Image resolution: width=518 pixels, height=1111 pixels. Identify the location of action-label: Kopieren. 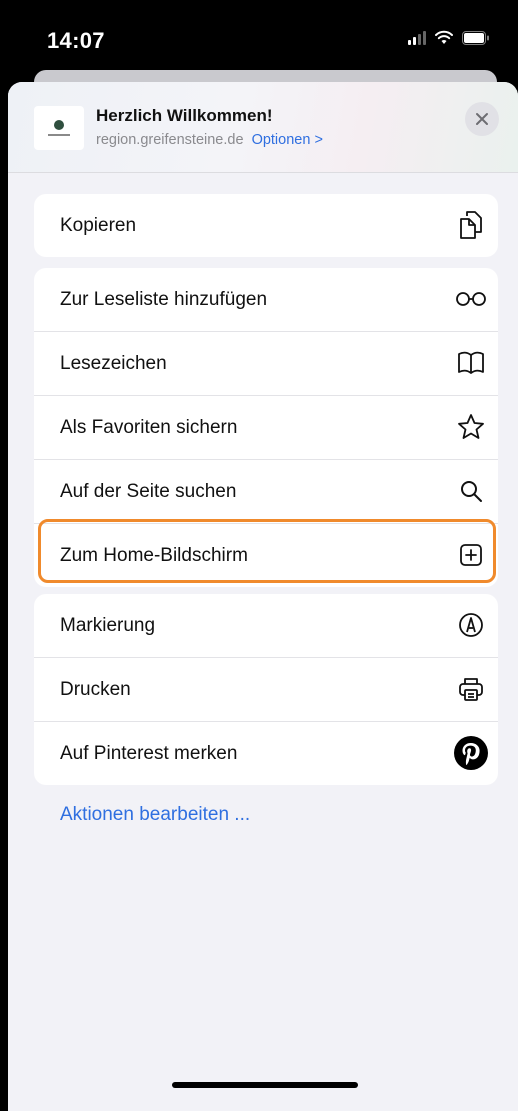
(98, 225).